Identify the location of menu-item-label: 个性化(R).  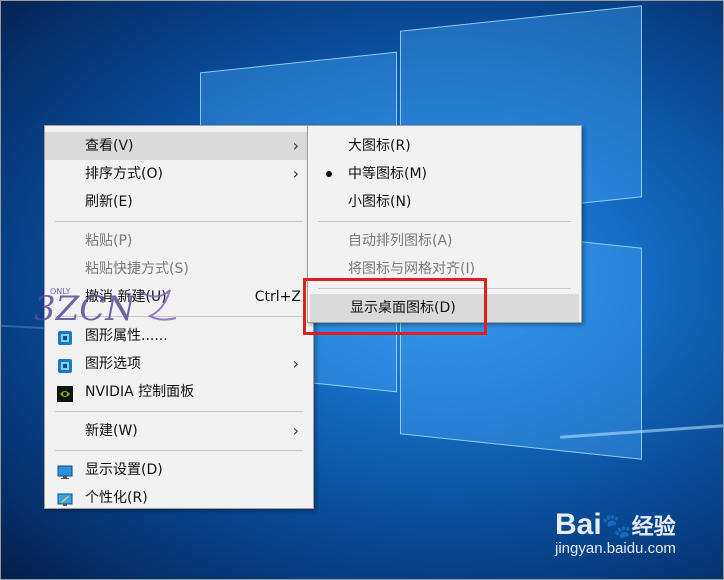
(116, 498).